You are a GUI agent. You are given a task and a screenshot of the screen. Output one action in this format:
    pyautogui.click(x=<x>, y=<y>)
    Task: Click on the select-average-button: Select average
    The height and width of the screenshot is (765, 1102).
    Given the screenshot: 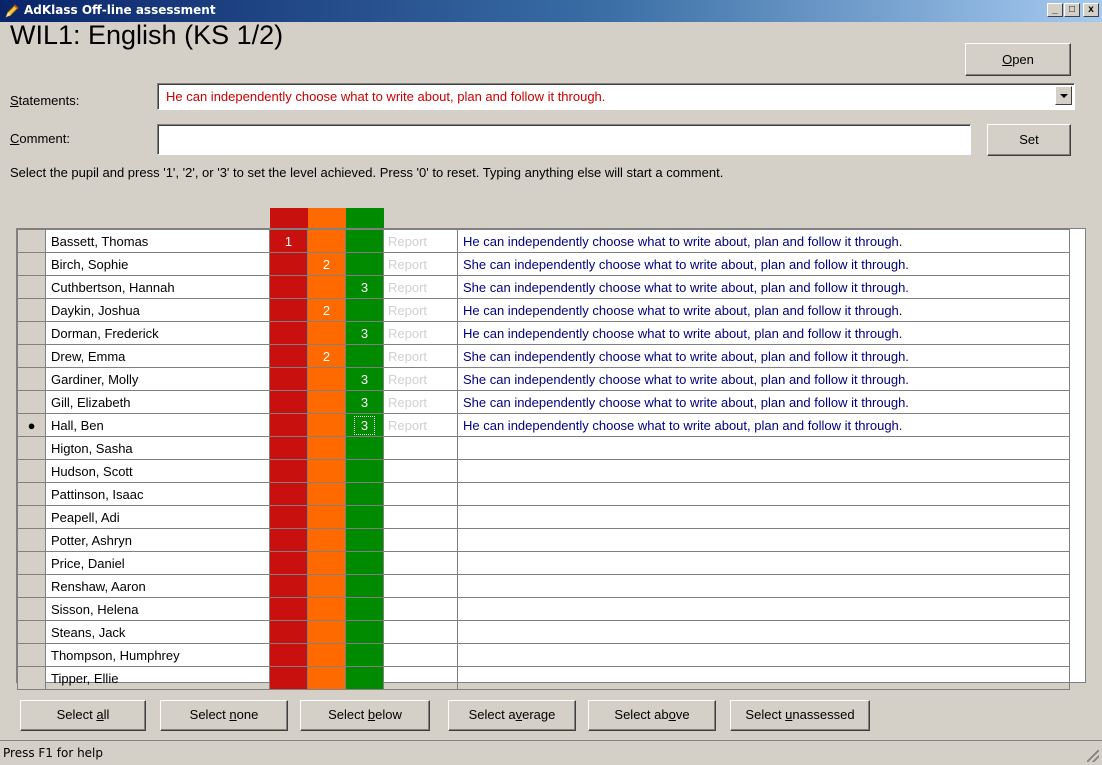 What is the action you would take?
    pyautogui.click(x=512, y=715)
    